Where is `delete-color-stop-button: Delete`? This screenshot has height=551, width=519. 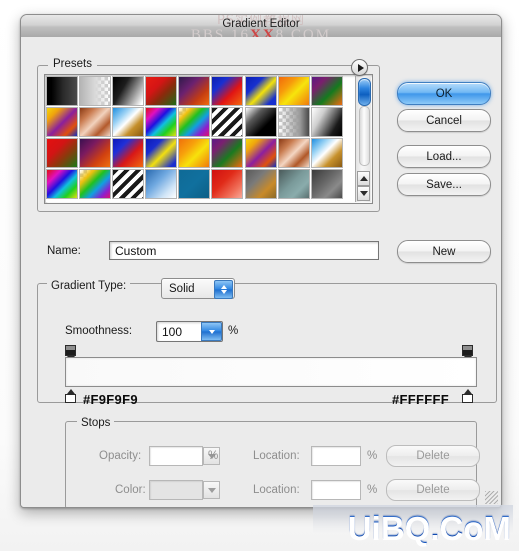 delete-color-stop-button: Delete is located at coordinates (433, 490).